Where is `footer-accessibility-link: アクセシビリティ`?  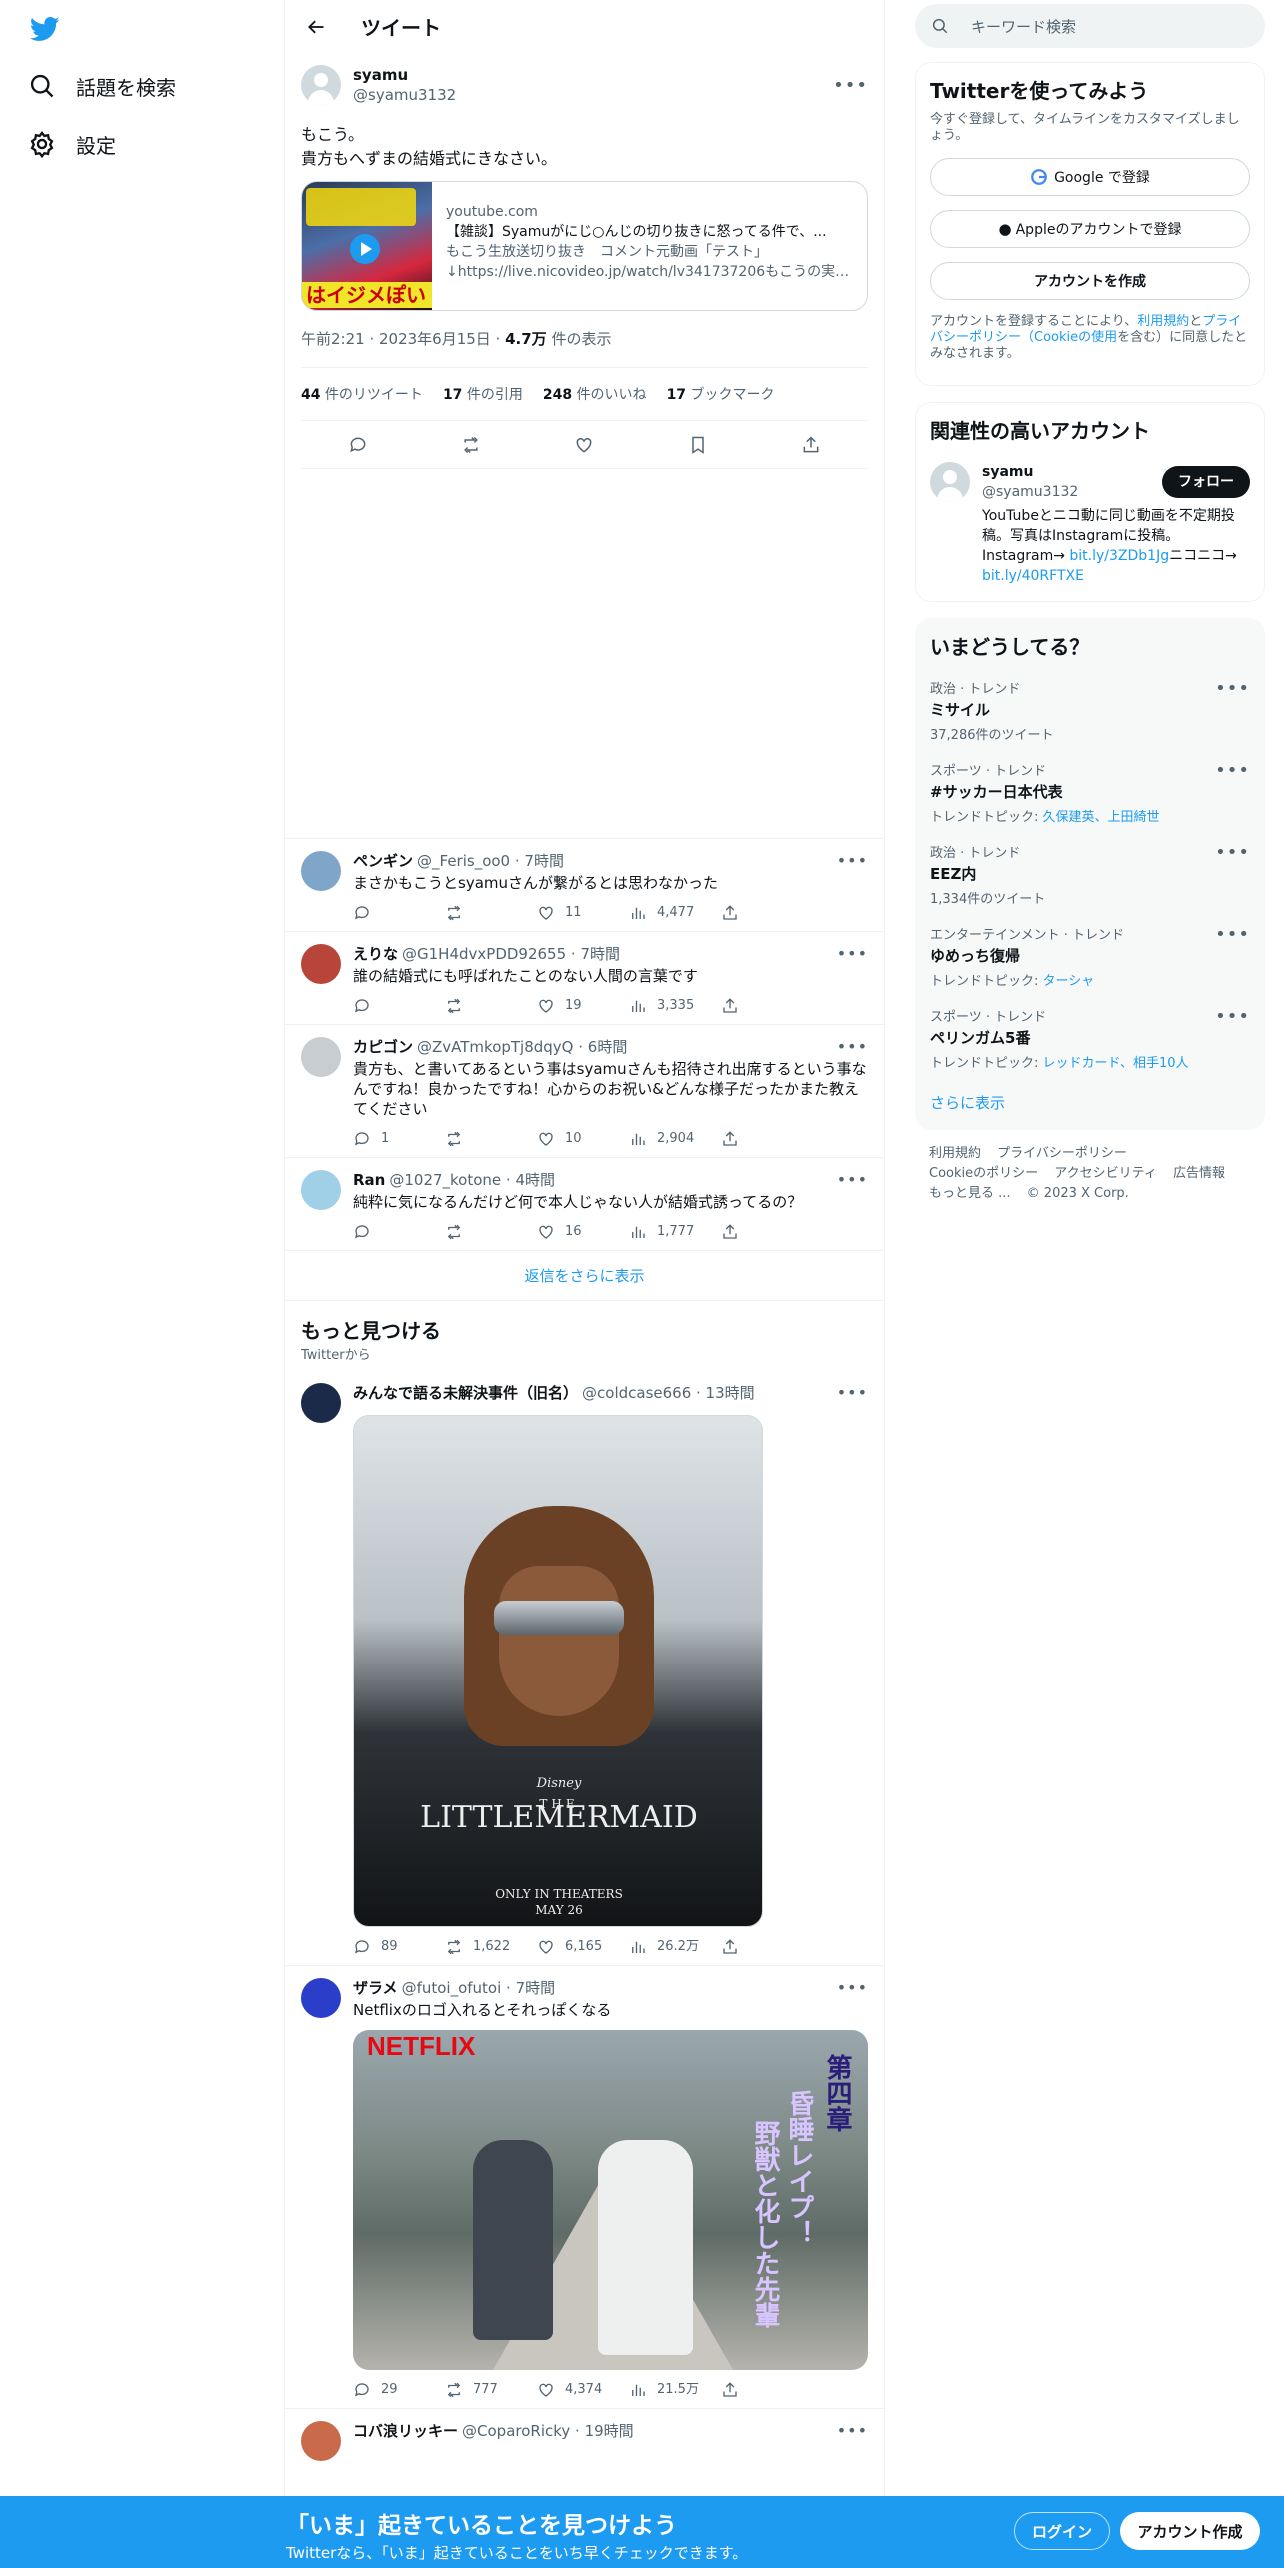 footer-accessibility-link: アクセシビリティ is located at coordinates (1105, 1173).